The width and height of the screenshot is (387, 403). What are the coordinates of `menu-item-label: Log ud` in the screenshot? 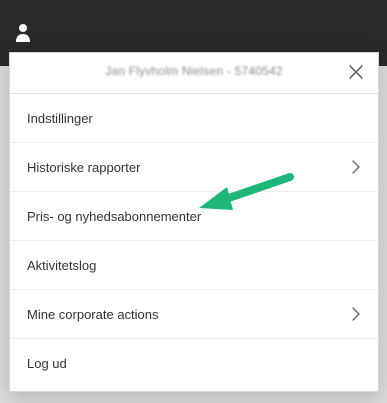 It's located at (47, 363).